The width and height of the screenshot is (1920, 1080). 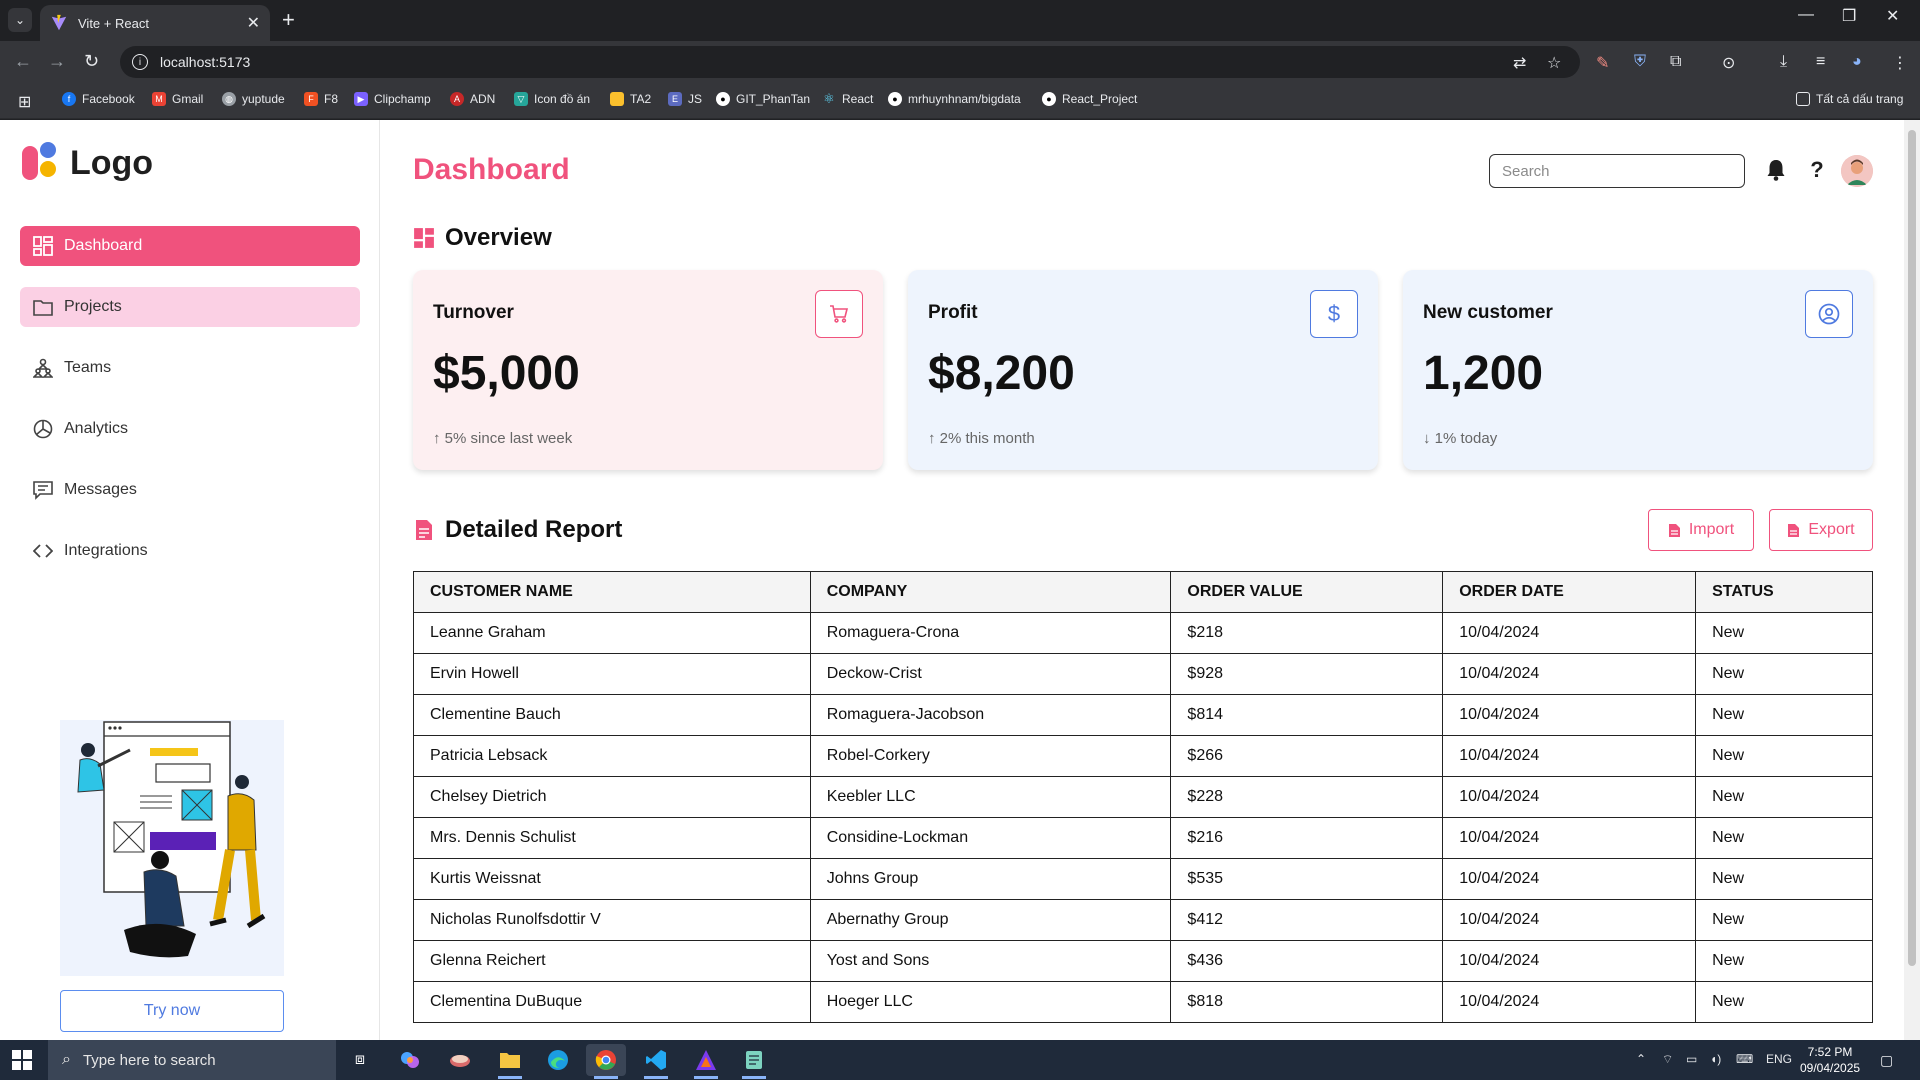 I want to click on network-icon: ⌔, so click(x=1667, y=1059).